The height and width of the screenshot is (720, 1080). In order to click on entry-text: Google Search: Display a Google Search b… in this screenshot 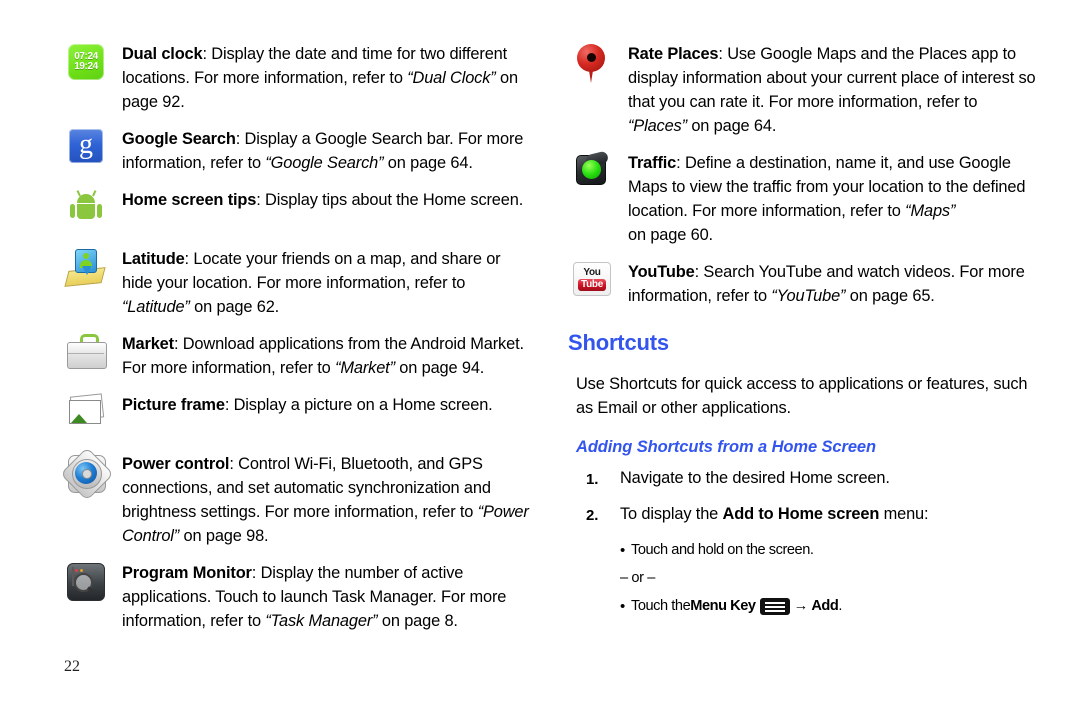, I will do `click(321, 151)`.